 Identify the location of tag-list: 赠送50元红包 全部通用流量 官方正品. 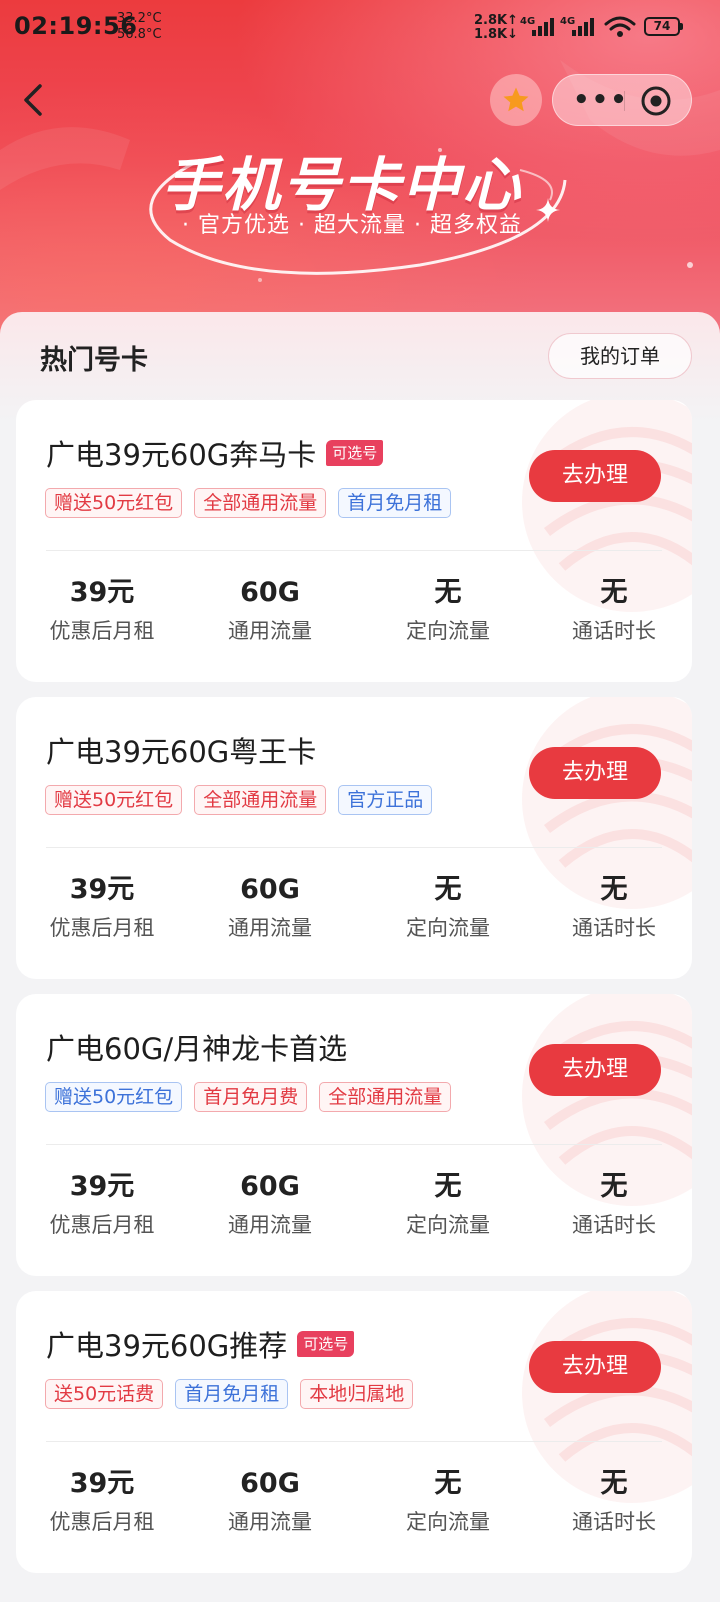
(239, 800).